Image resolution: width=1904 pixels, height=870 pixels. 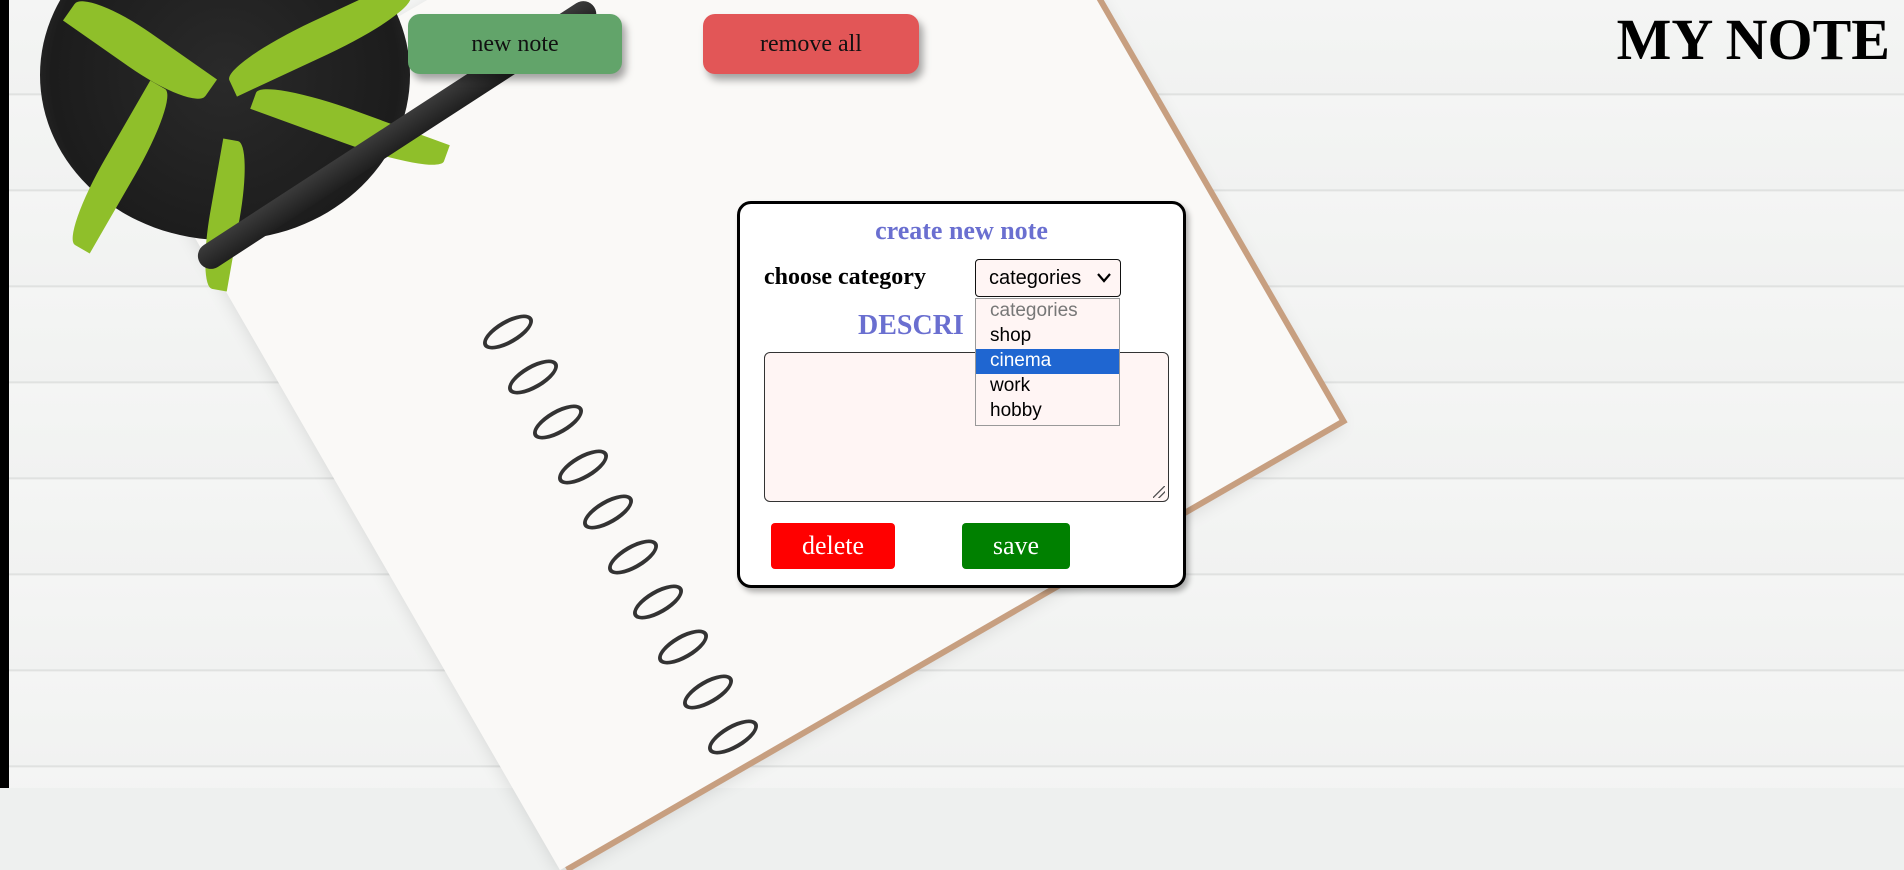 What do you see at coordinates (1016, 546) in the screenshot?
I see `save-button: save` at bounding box center [1016, 546].